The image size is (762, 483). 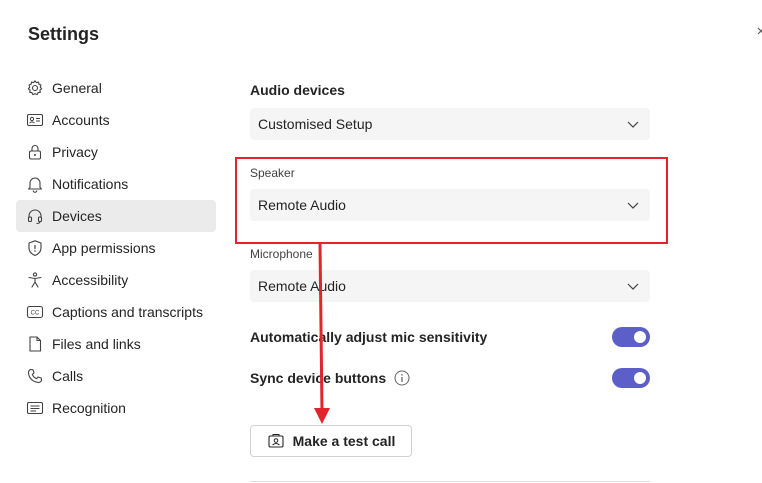 What do you see at coordinates (276, 441) in the screenshot?
I see `test-call-icon` at bounding box center [276, 441].